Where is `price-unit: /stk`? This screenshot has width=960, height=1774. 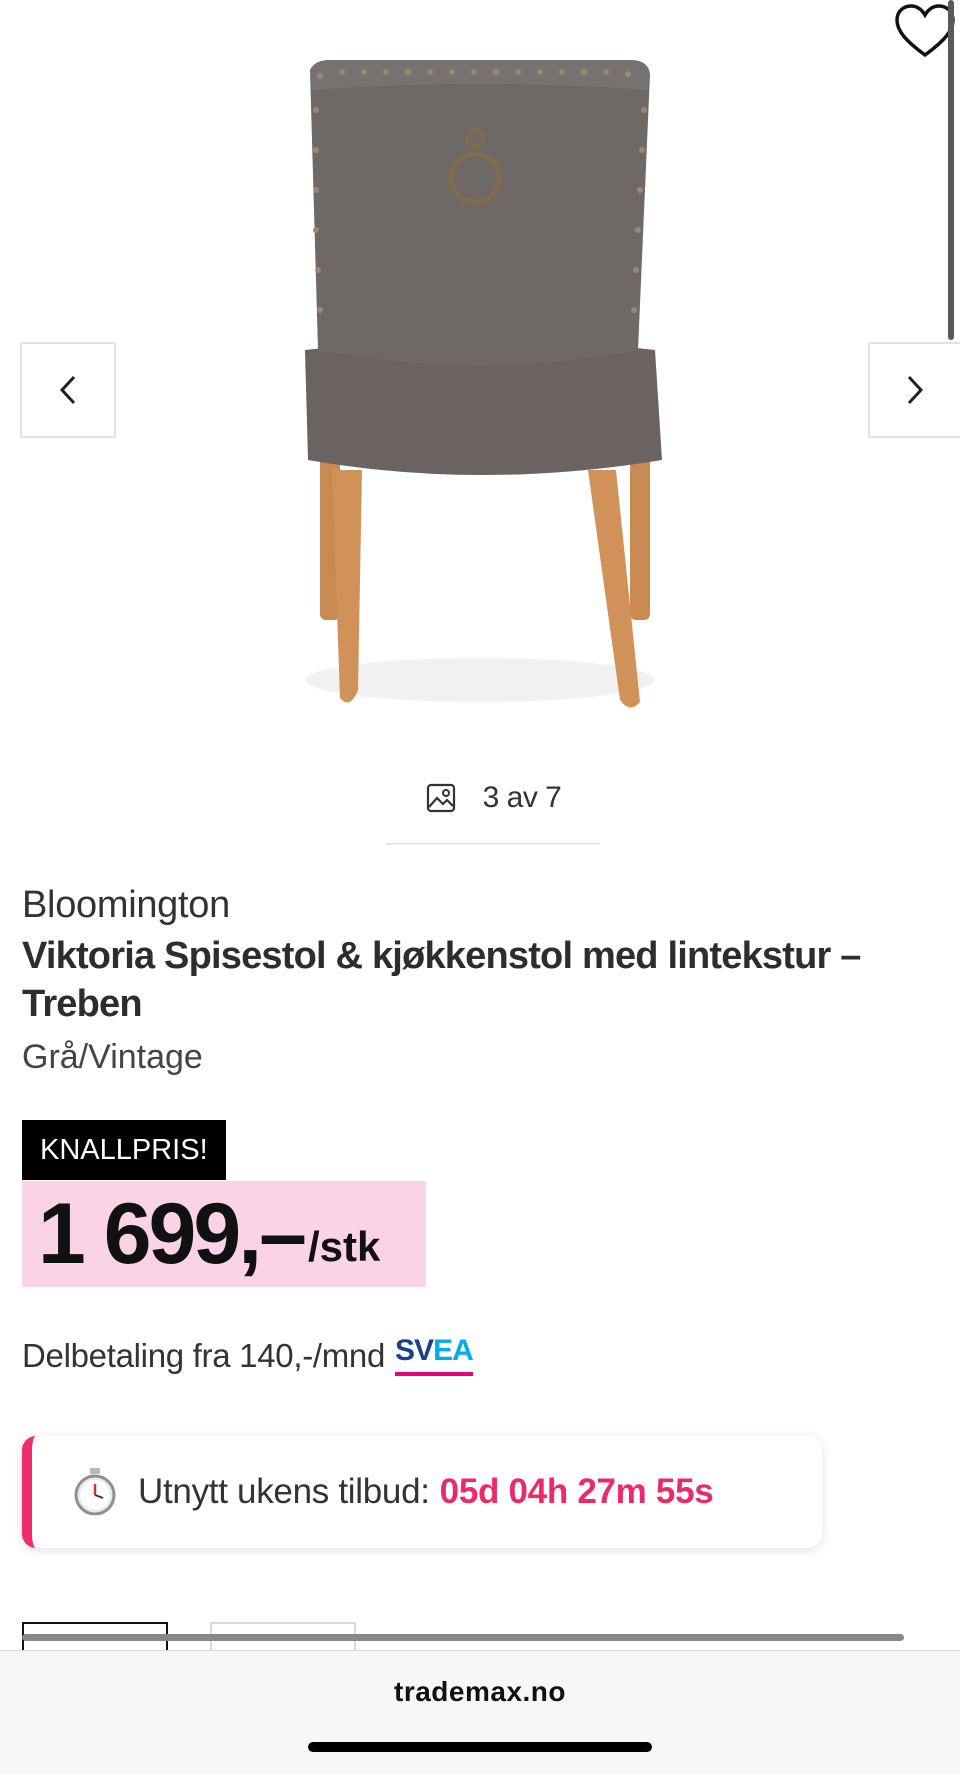
price-unit: /stk is located at coordinates (344, 1246).